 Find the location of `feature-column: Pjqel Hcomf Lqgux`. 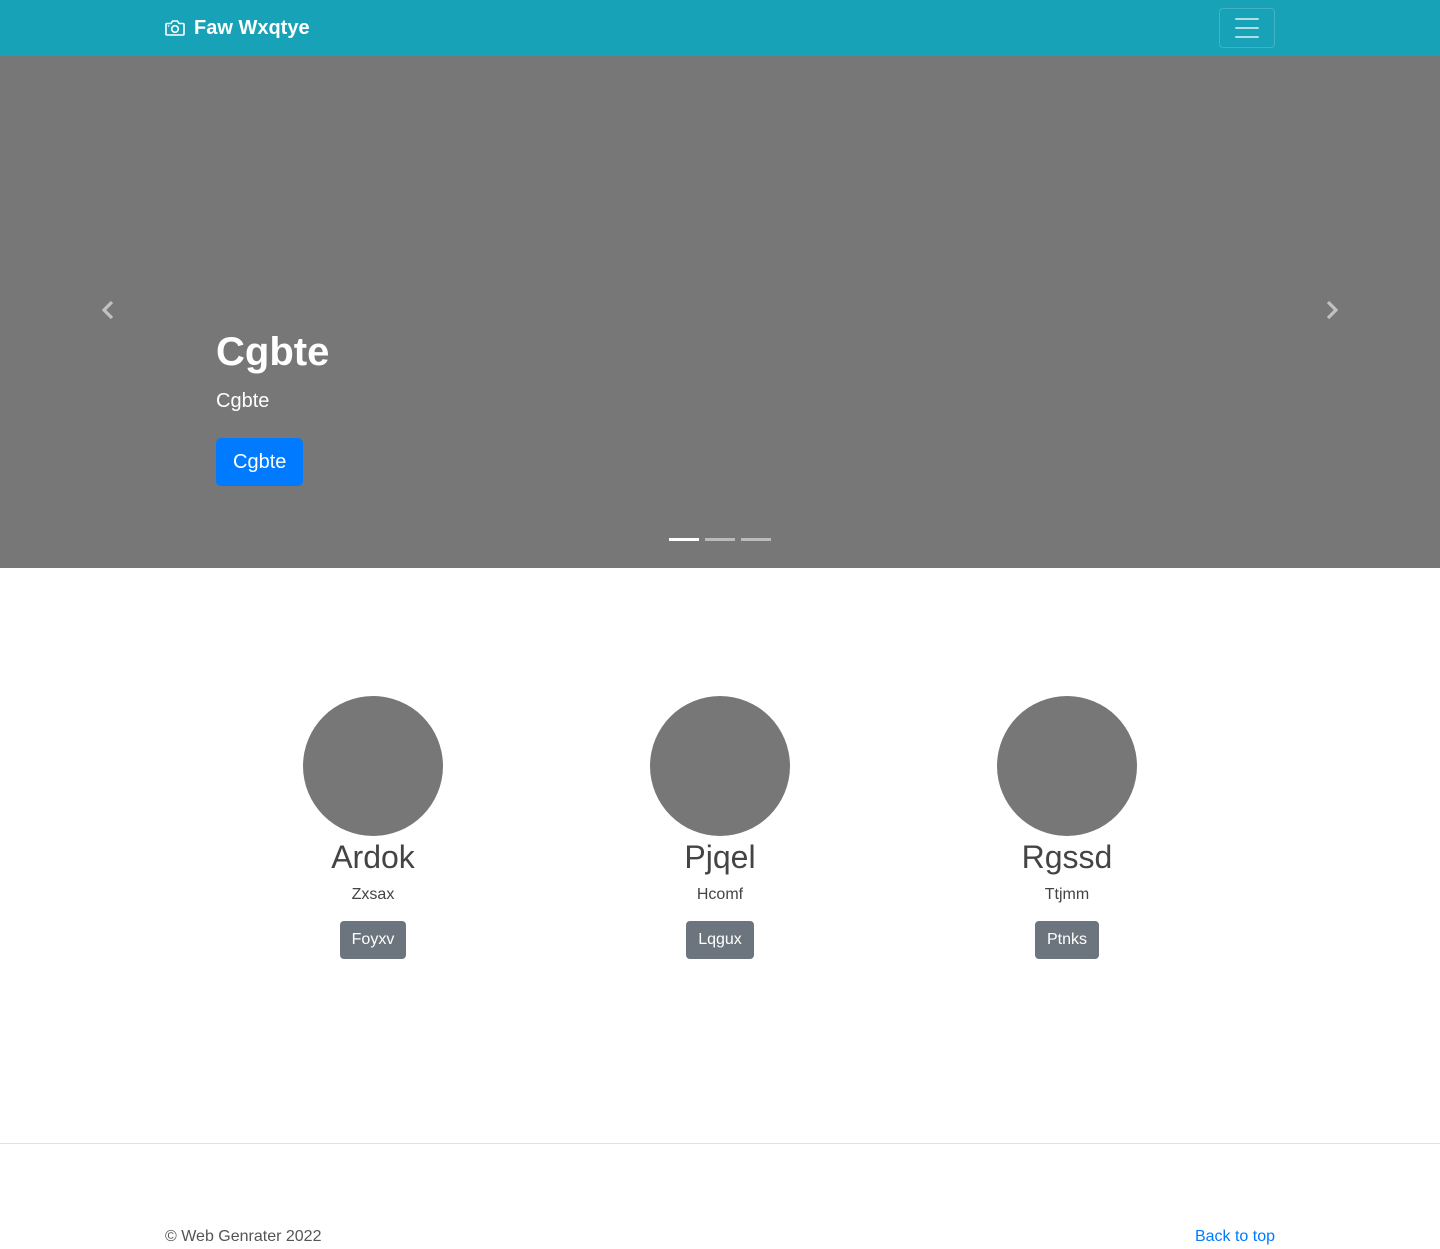

feature-column: Pjqel Hcomf Lqgux is located at coordinates (720, 827).